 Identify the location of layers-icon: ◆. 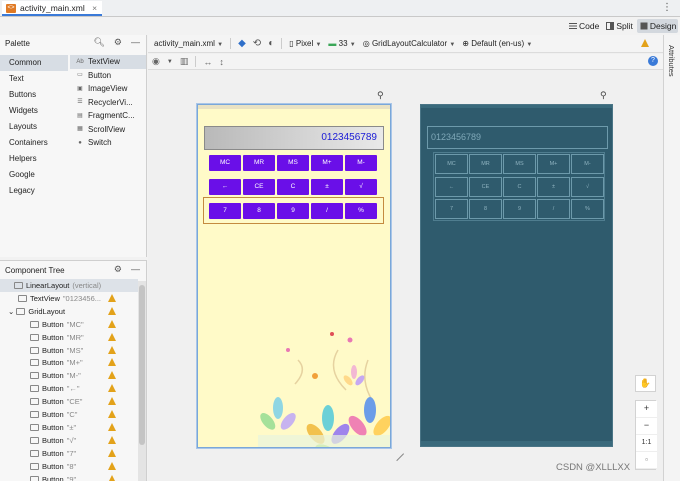
(242, 43).